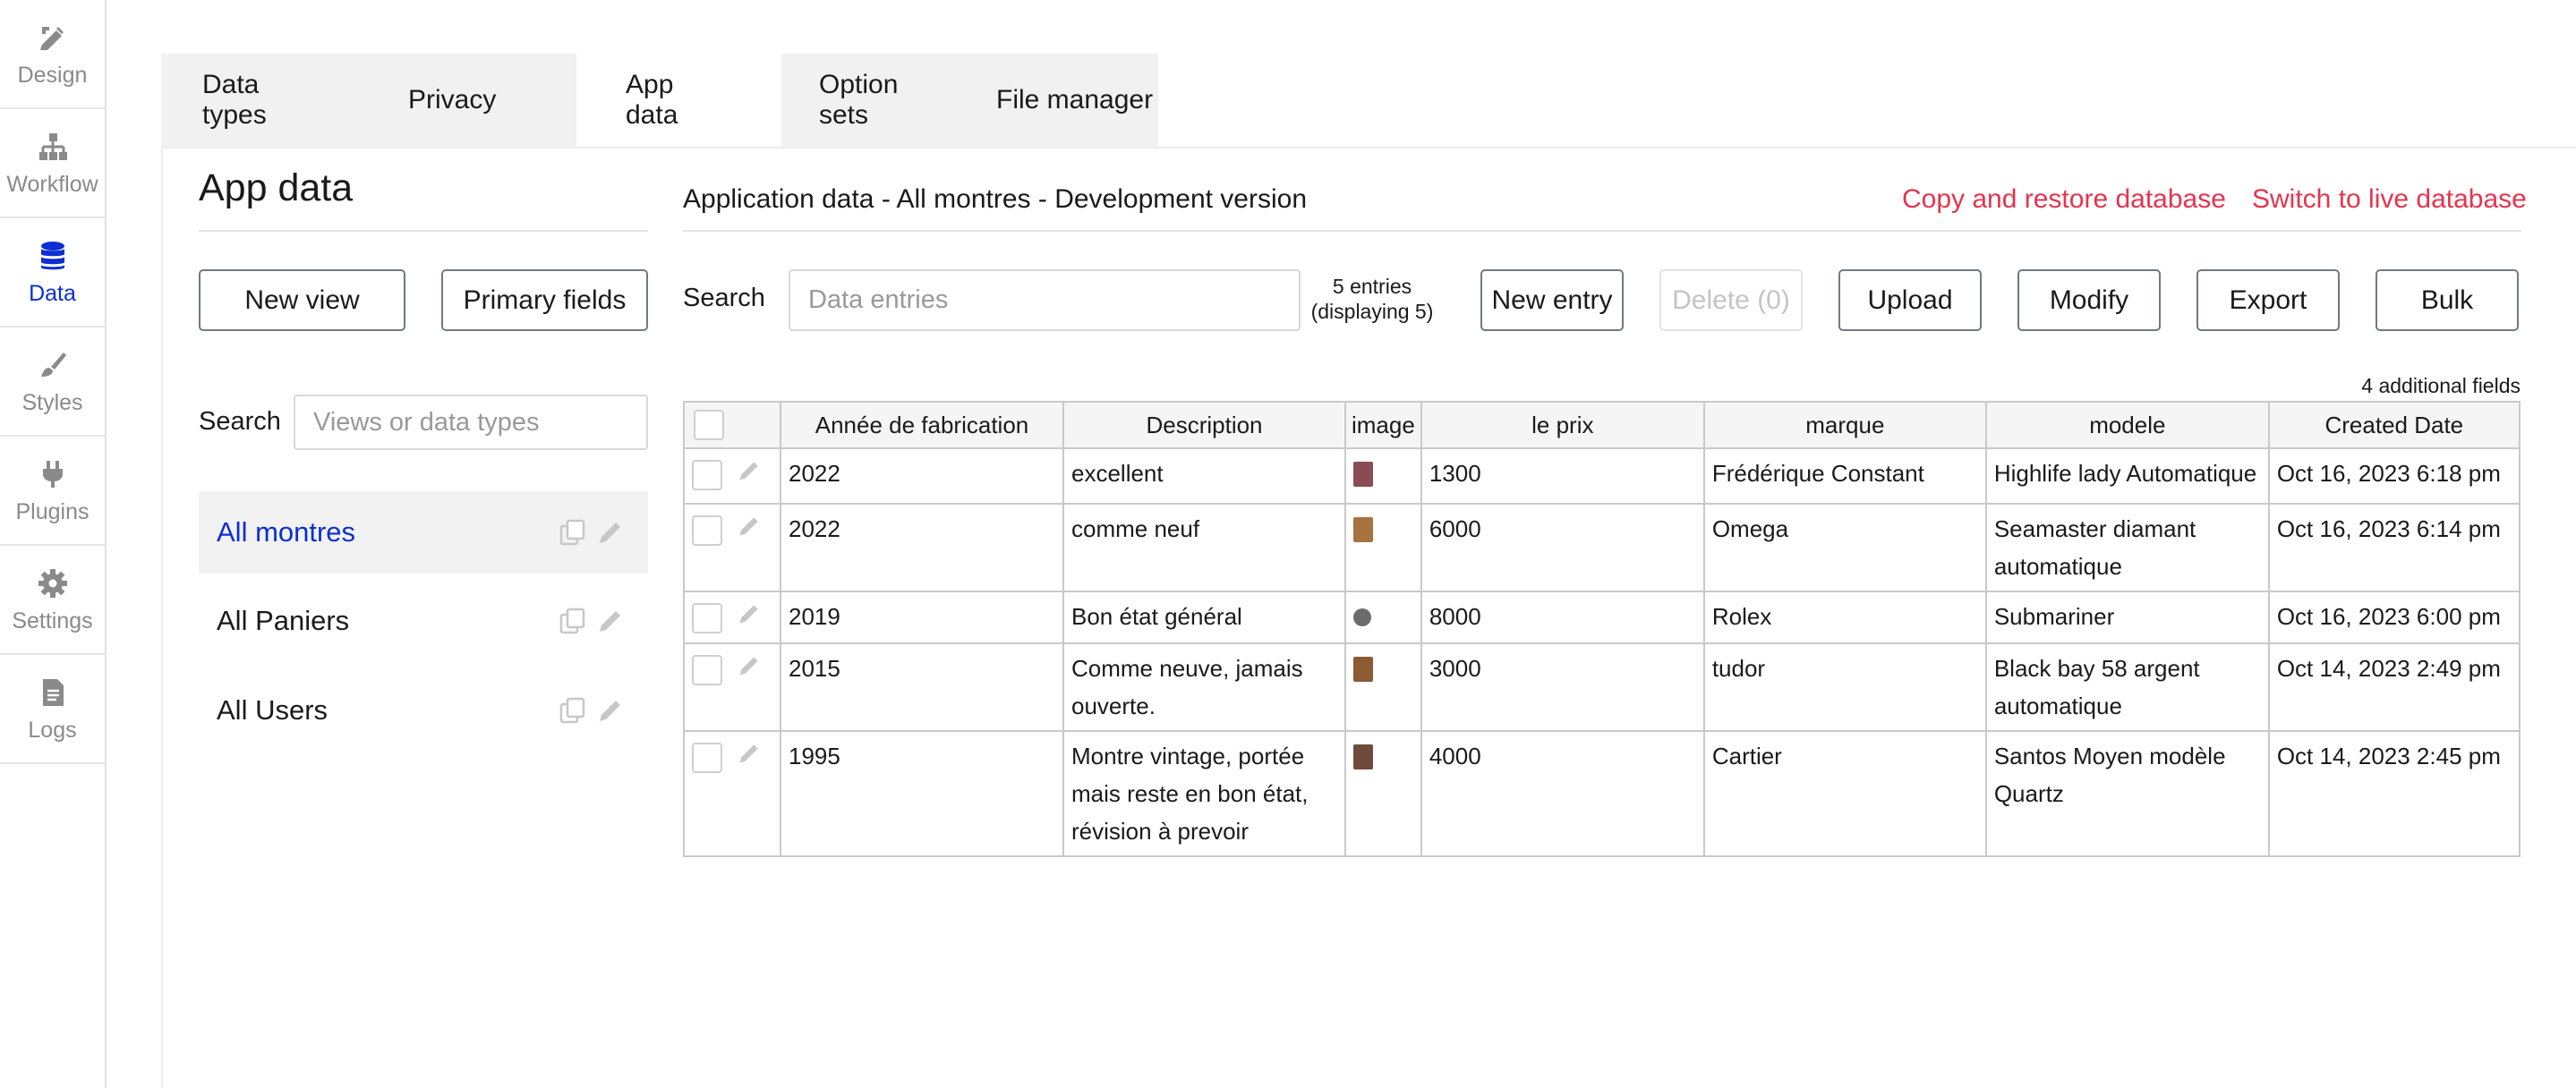 Image resolution: width=2576 pixels, height=1088 pixels. What do you see at coordinates (2394, 476) in the screenshot?
I see `cell-created-date: Oct 16, 2023 6:18 pm` at bounding box center [2394, 476].